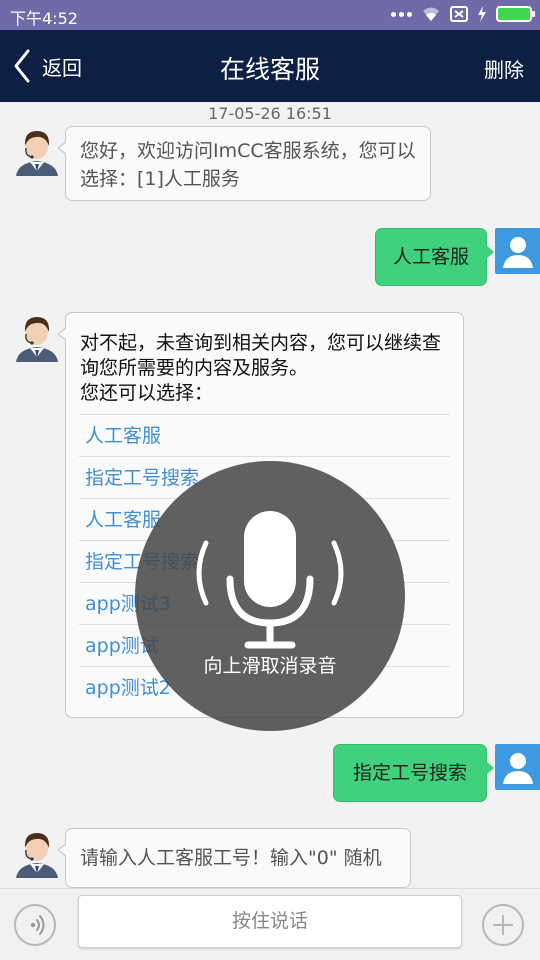 This screenshot has width=540, height=960. What do you see at coordinates (234, 858) in the screenshot?
I see `agent-message-bubble: 请输入人工客服工号！输入"0" 随机` at bounding box center [234, 858].